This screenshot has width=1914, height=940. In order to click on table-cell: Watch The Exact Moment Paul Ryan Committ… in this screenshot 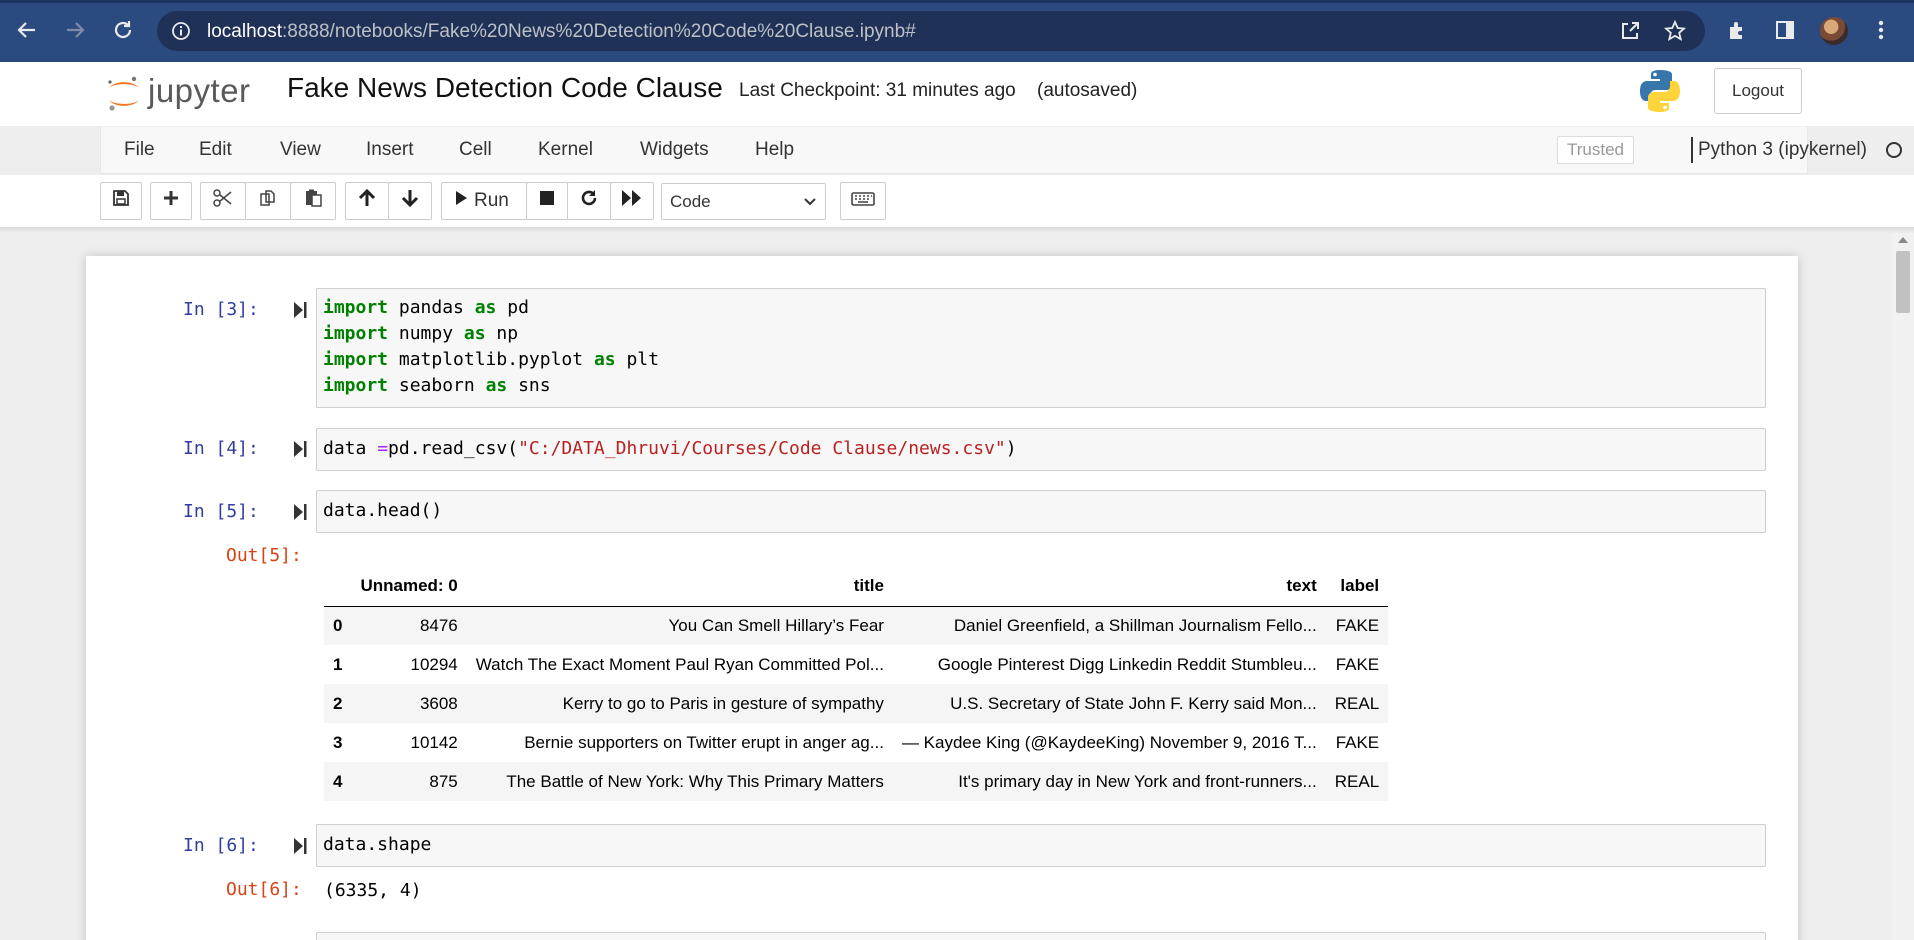, I will do `click(679, 664)`.